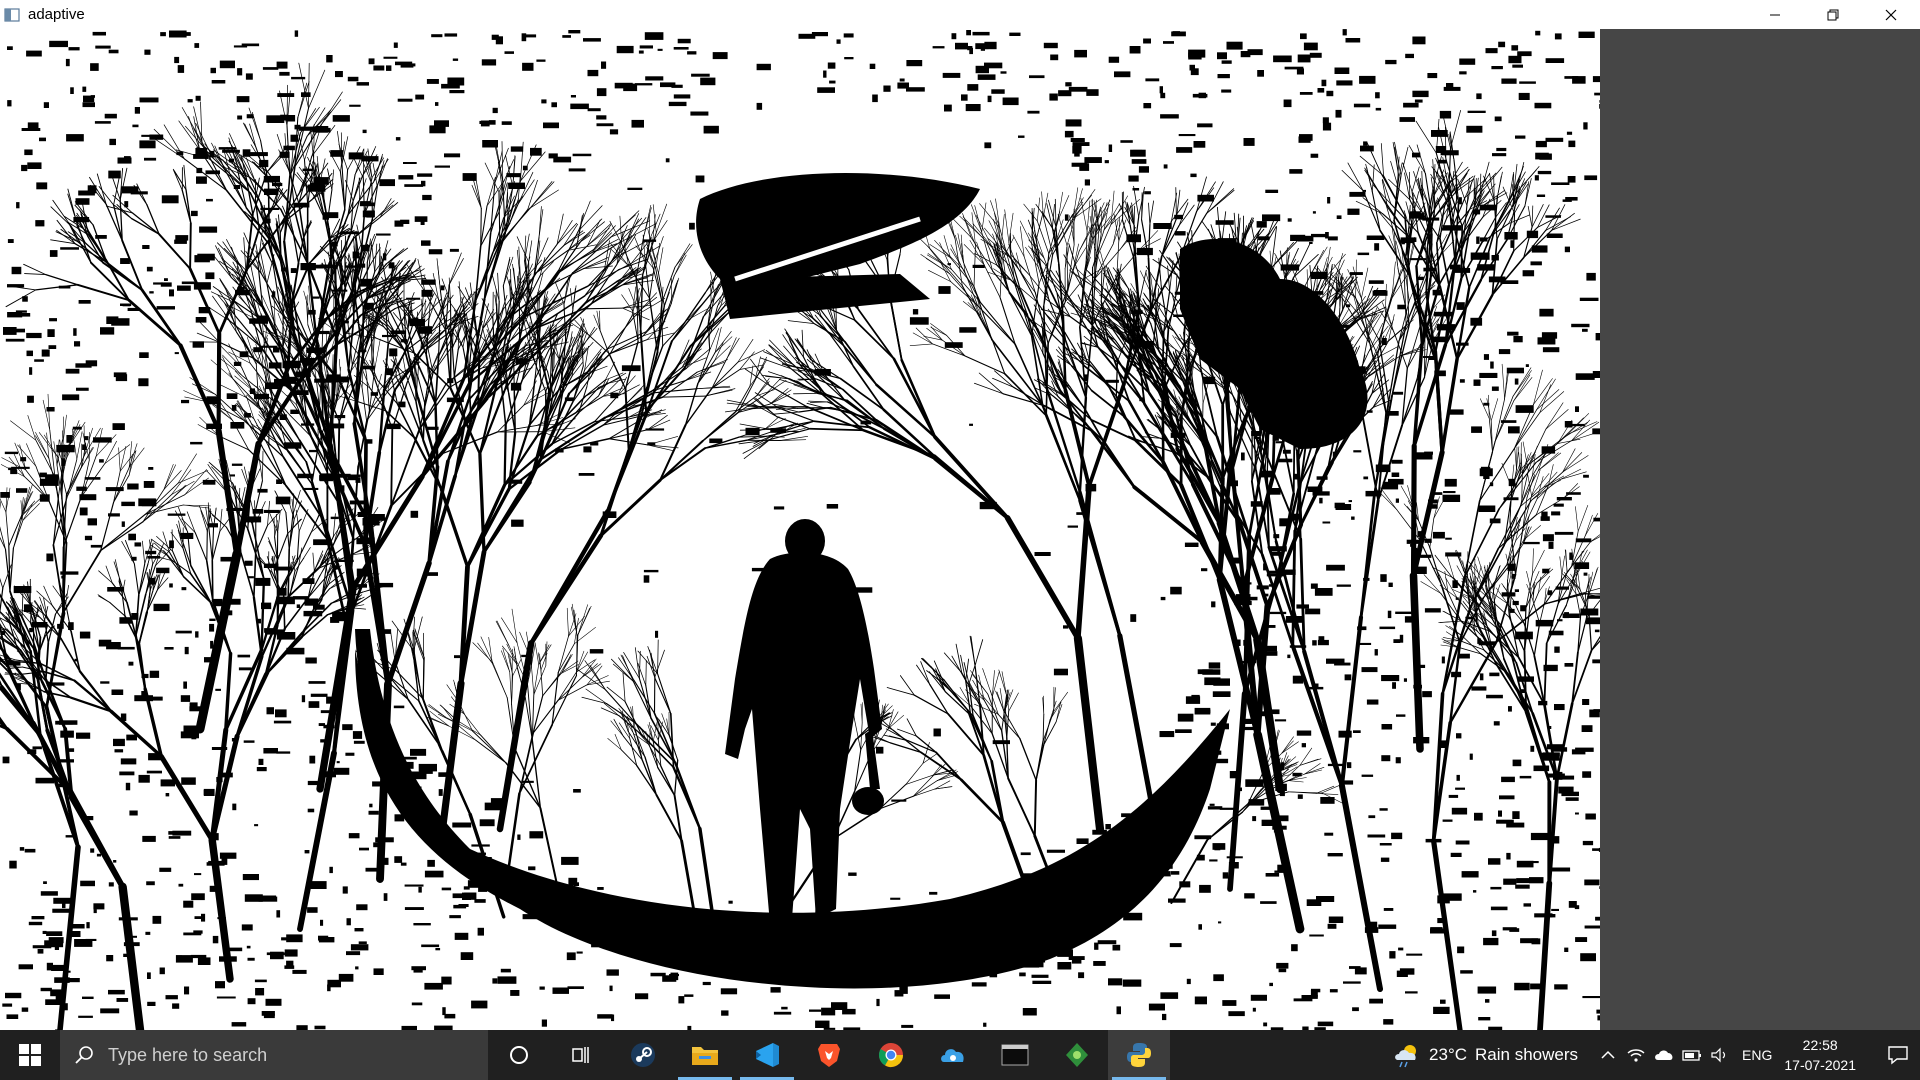 The image size is (1920, 1080). What do you see at coordinates (1775, 14) in the screenshot?
I see `minimize-button` at bounding box center [1775, 14].